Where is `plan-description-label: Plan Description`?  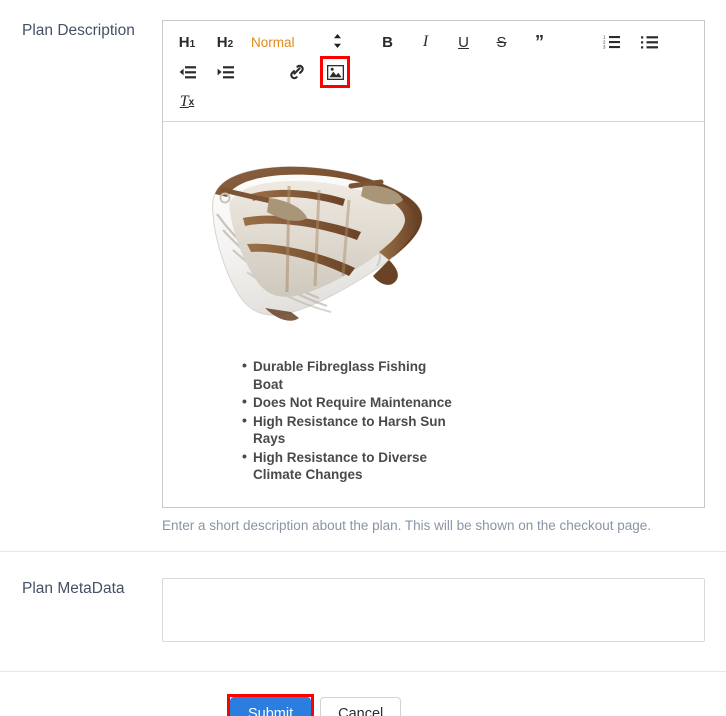 plan-description-label: Plan Description is located at coordinates (78, 30).